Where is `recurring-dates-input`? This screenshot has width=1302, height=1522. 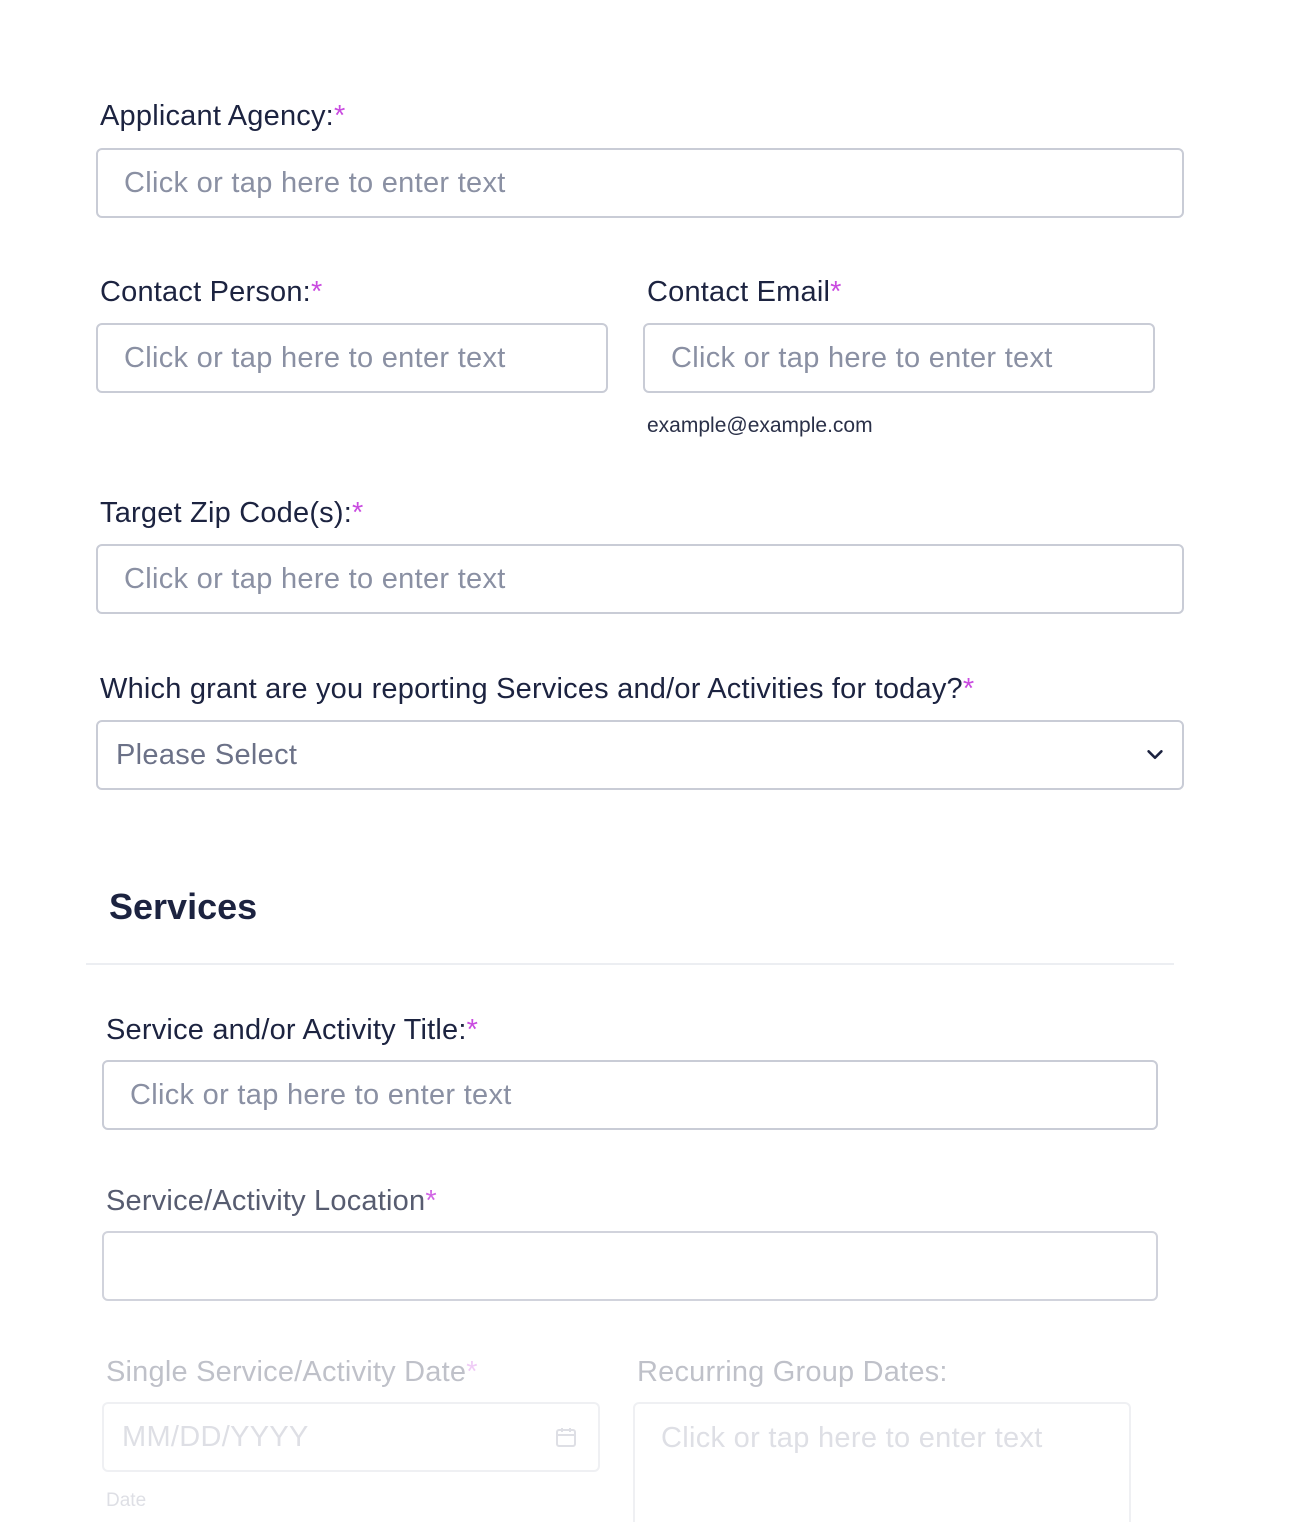 recurring-dates-input is located at coordinates (895, 1438).